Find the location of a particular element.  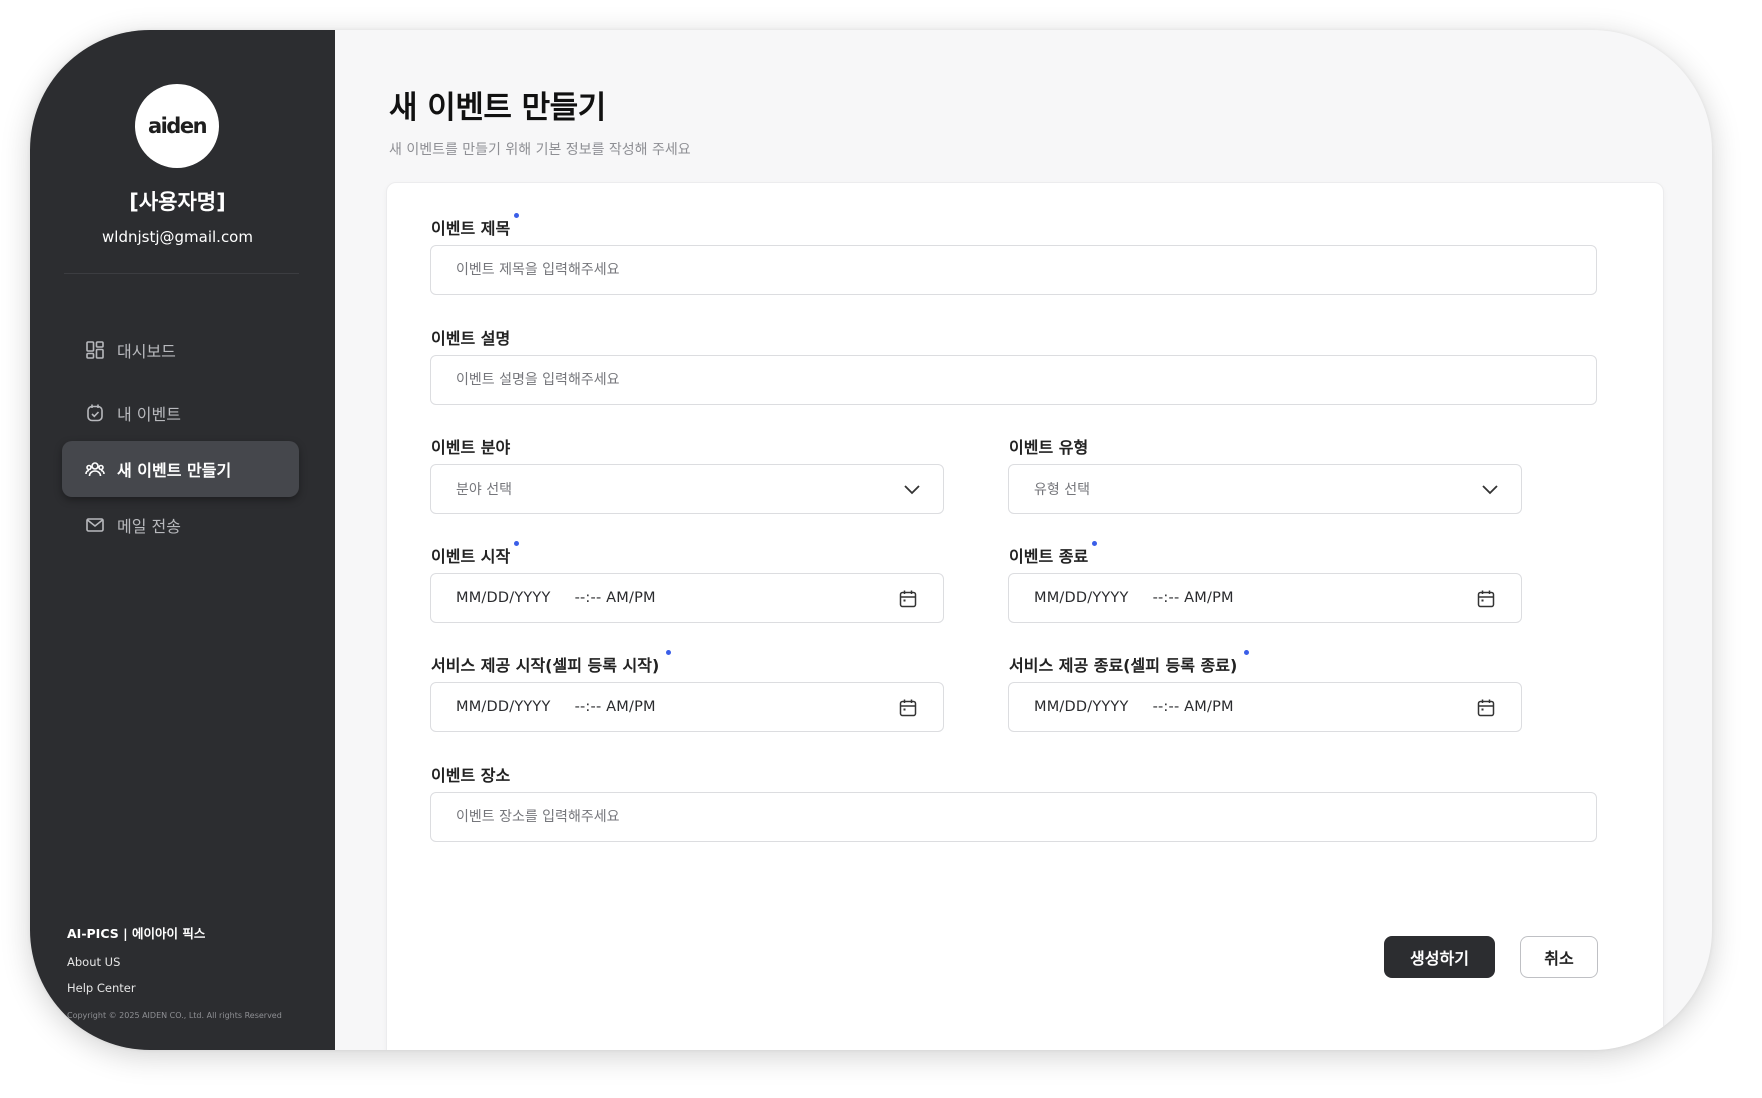

event-location-input is located at coordinates (1026, 817).